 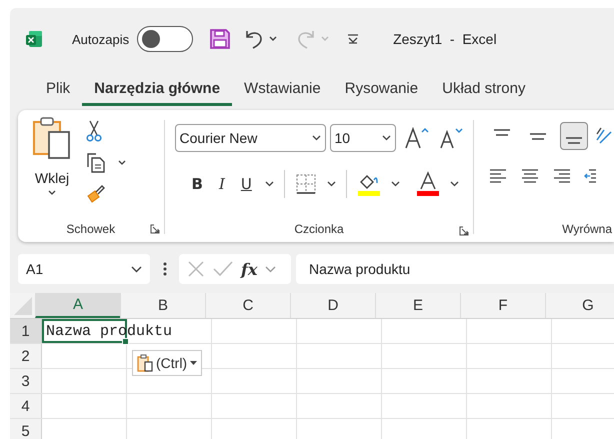 I want to click on italic-button: I, so click(x=222, y=184).